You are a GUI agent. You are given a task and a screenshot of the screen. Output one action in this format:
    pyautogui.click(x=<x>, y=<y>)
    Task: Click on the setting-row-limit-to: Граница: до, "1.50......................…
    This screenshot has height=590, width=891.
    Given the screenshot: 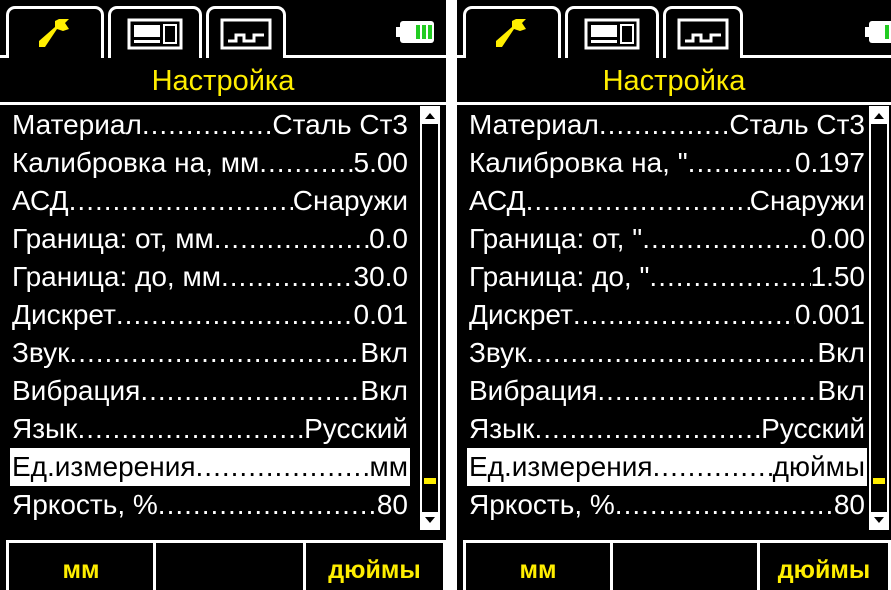 What is the action you would take?
    pyautogui.click(x=667, y=277)
    